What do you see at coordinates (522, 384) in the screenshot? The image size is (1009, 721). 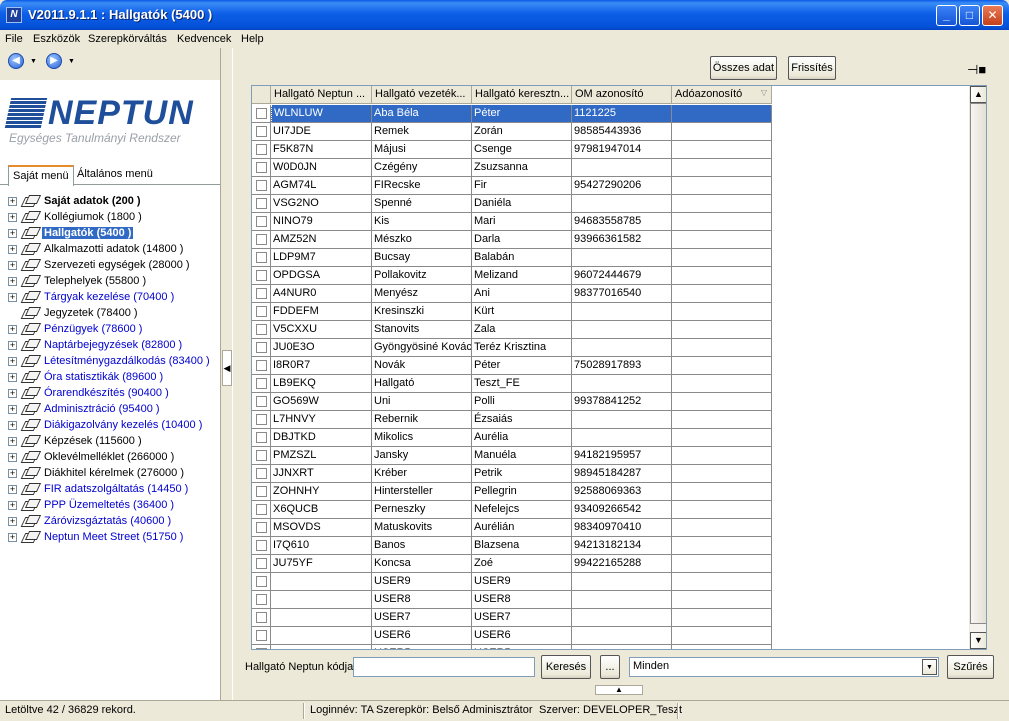 I see `cell-first-name: Teszt_FE` at bounding box center [522, 384].